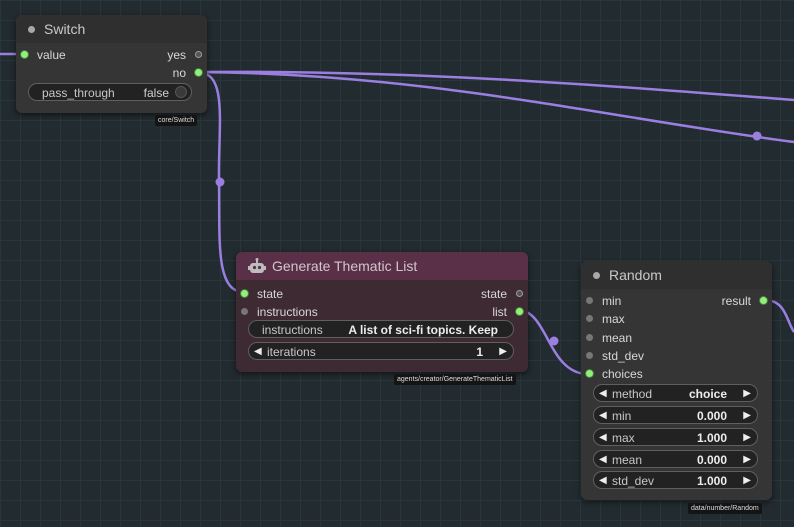  What do you see at coordinates (609, 338) in the screenshot?
I see `input-slot-mean: mean` at bounding box center [609, 338].